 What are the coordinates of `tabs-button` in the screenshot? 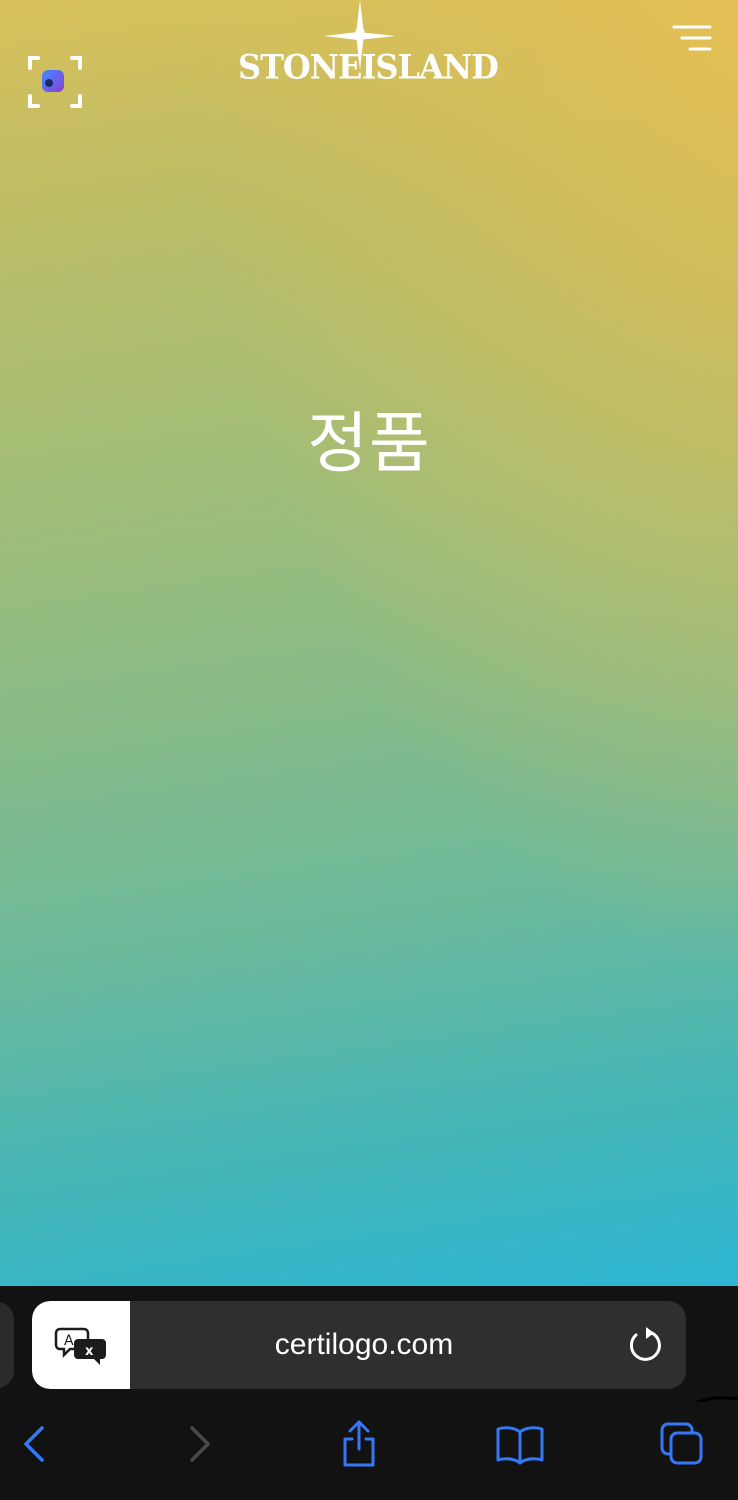 It's located at (682, 1444).